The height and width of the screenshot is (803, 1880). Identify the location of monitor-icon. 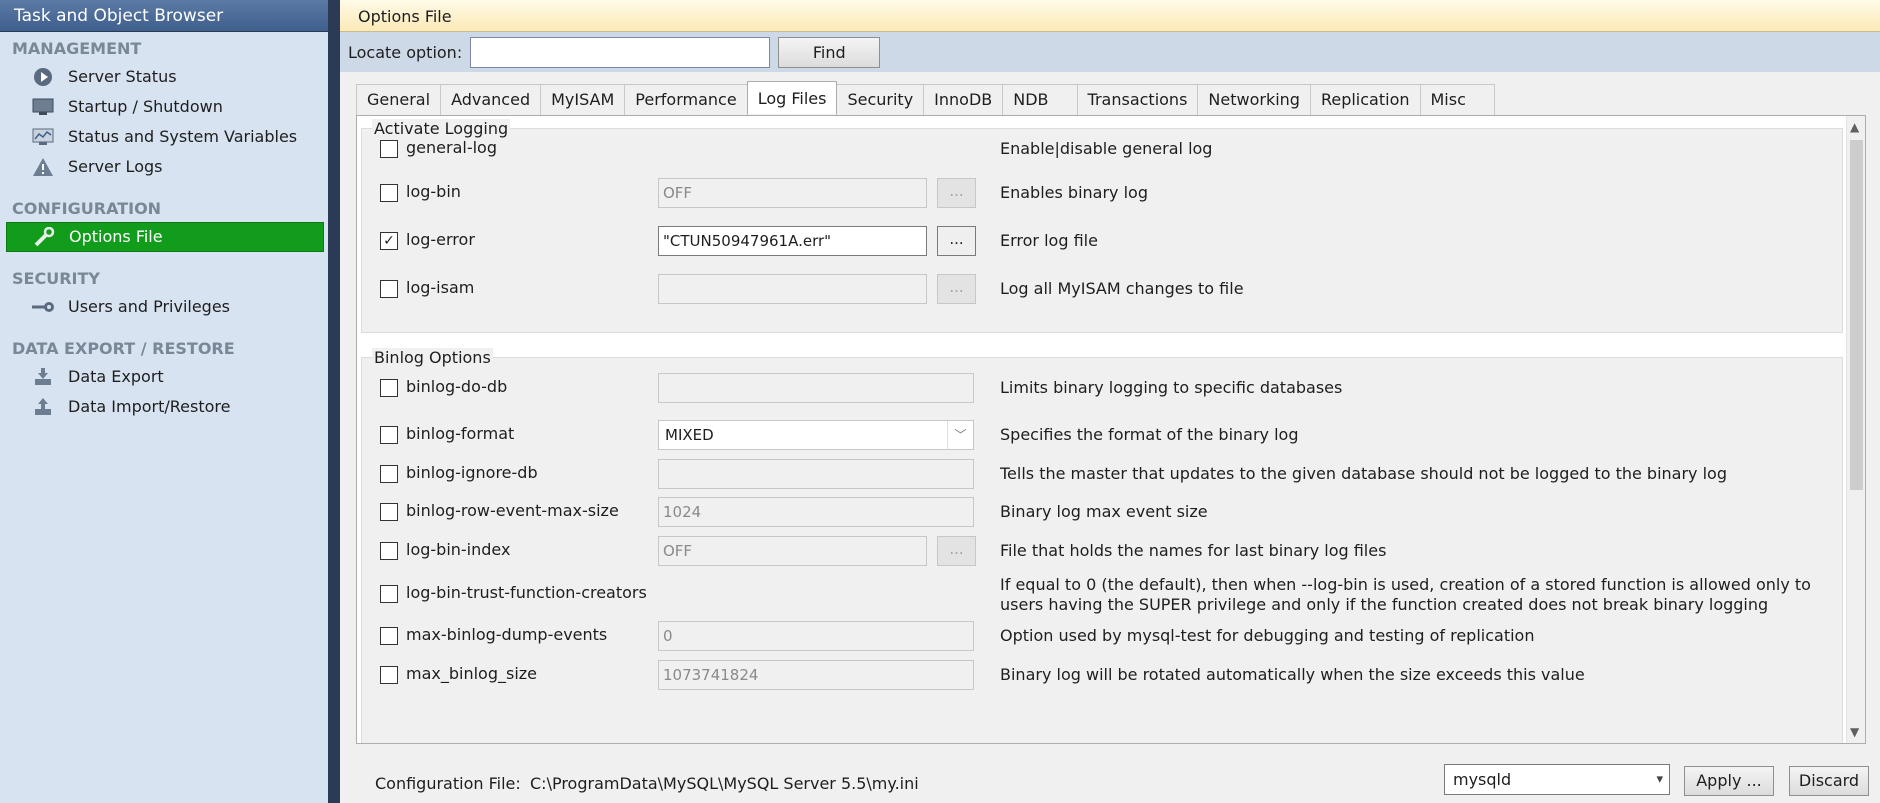
(43, 107).